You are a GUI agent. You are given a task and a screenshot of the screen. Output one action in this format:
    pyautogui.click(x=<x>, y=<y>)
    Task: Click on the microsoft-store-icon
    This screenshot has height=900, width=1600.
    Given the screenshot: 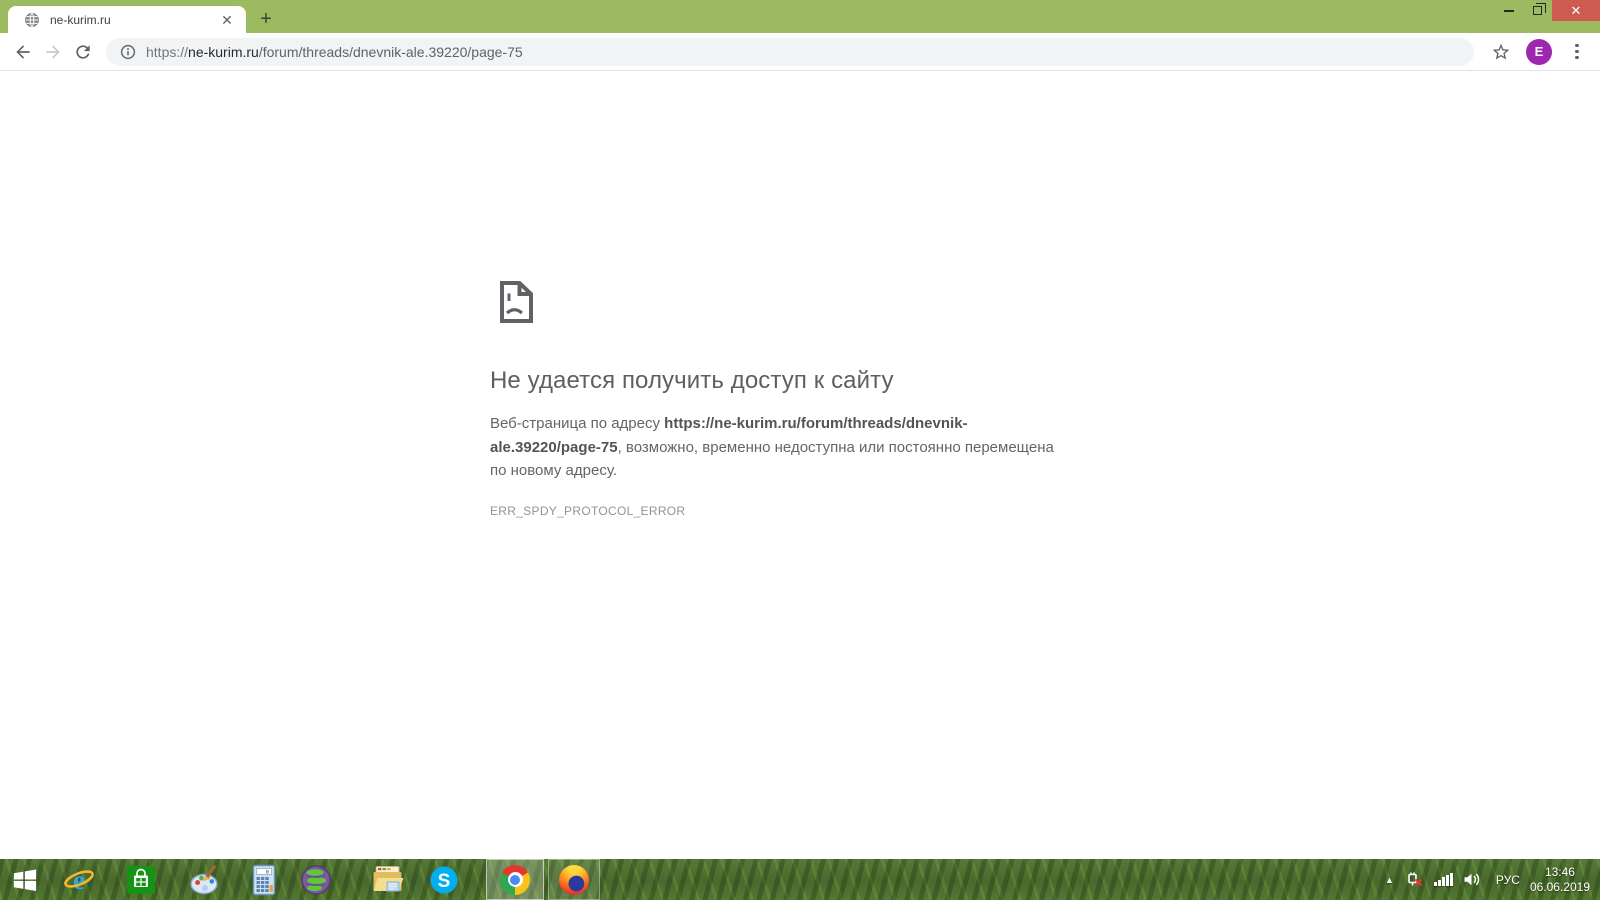 What is the action you would take?
    pyautogui.click(x=141, y=879)
    